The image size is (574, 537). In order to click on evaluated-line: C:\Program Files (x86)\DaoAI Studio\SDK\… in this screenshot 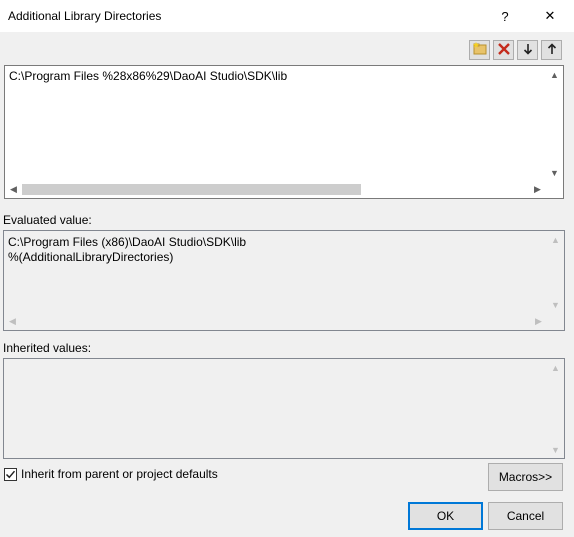, I will do `click(127, 242)`.